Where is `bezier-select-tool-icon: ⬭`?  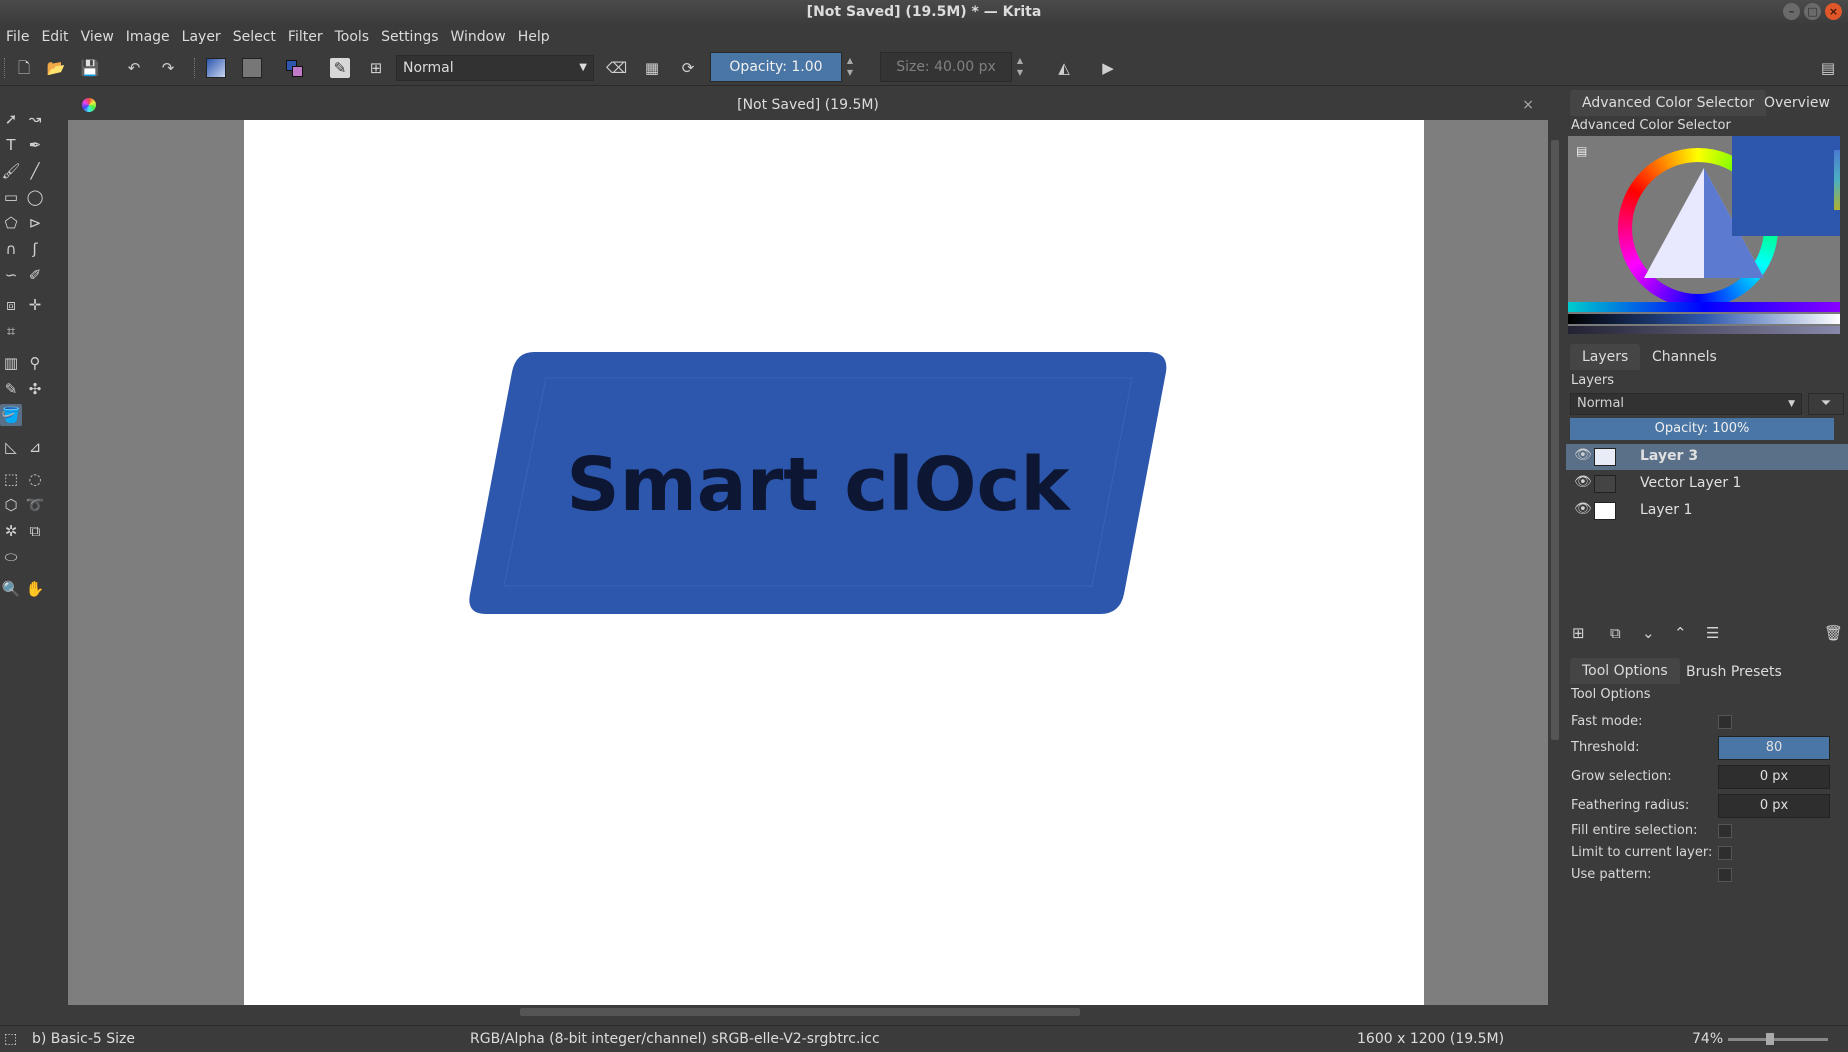 bezier-select-tool-icon: ⬭ is located at coordinates (11, 557).